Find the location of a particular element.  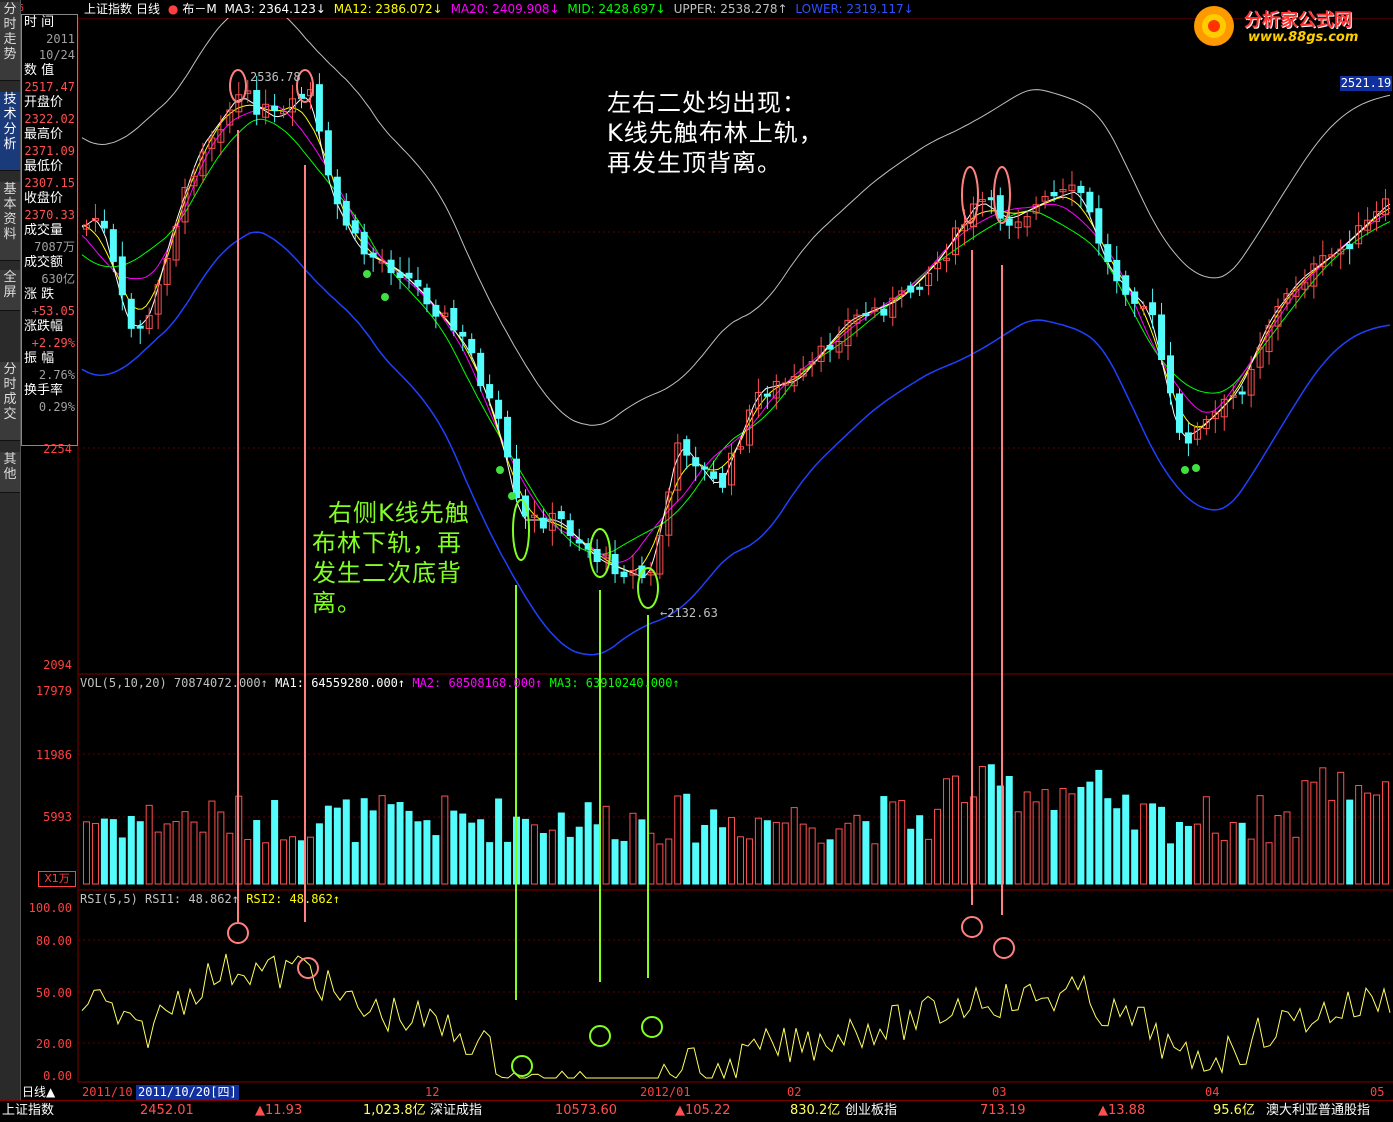

status-index-name: 深证成指 is located at coordinates (456, 1111).